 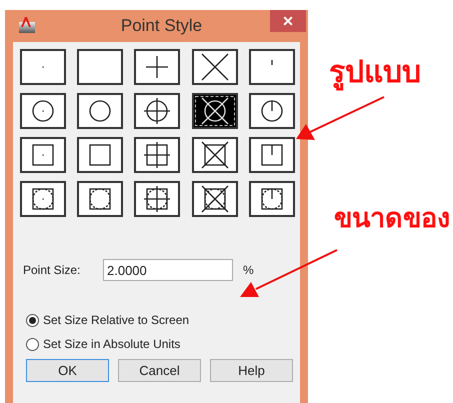 I want to click on unit-label: %, so click(x=248, y=270).